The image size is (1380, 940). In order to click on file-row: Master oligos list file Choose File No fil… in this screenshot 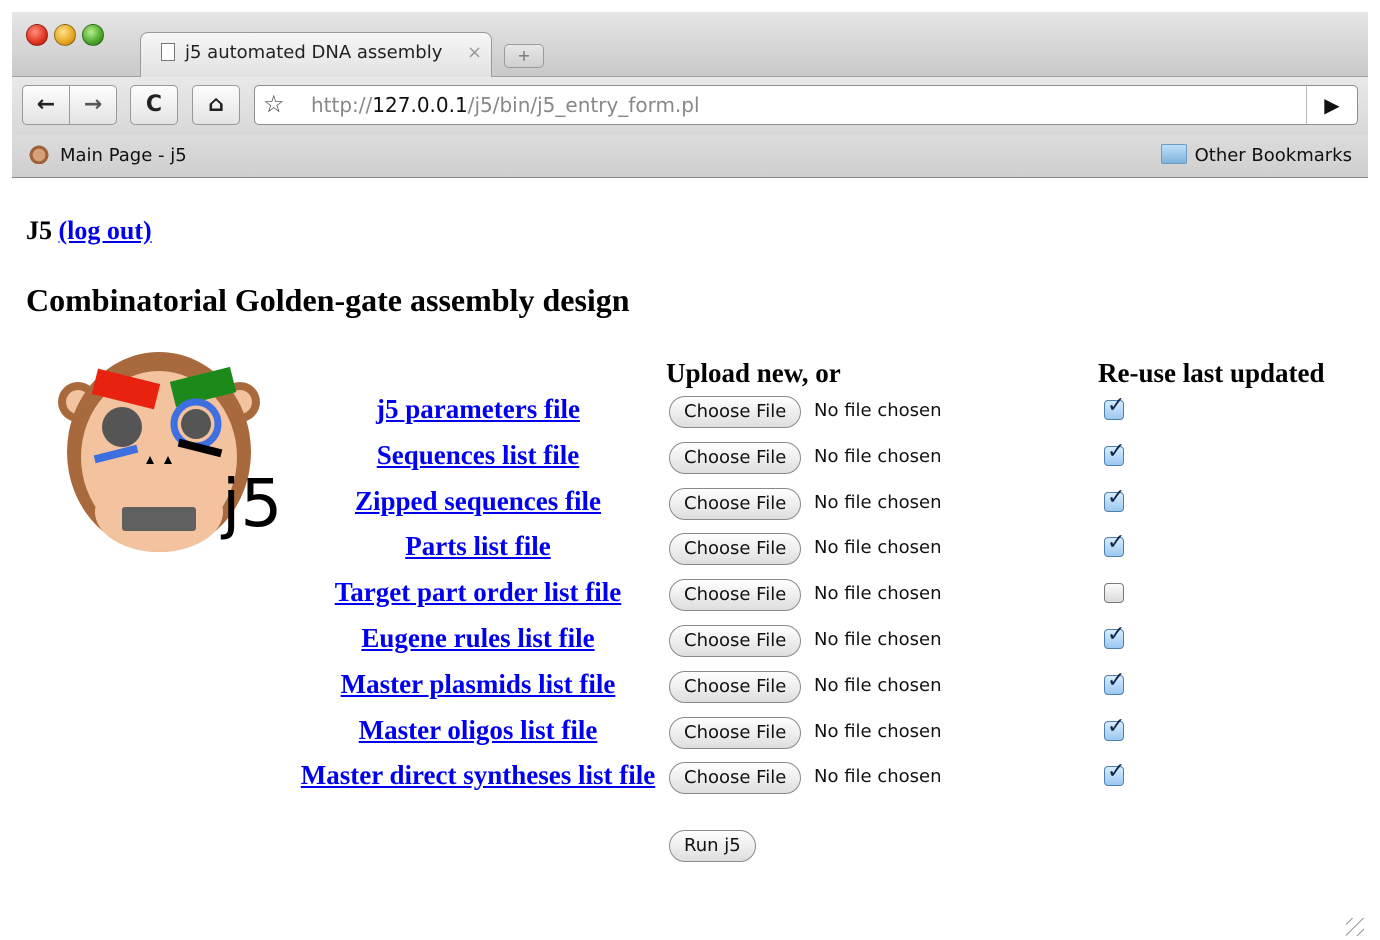, I will do `click(690, 733)`.